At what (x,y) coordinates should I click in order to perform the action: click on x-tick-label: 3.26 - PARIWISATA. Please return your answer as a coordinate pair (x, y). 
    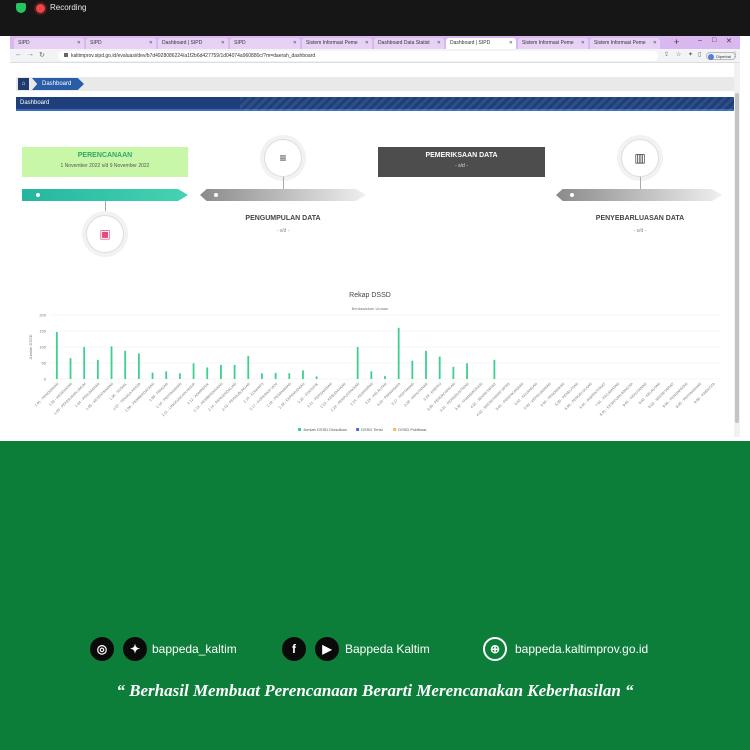
    Looking at the image, I should click on (389, 394).